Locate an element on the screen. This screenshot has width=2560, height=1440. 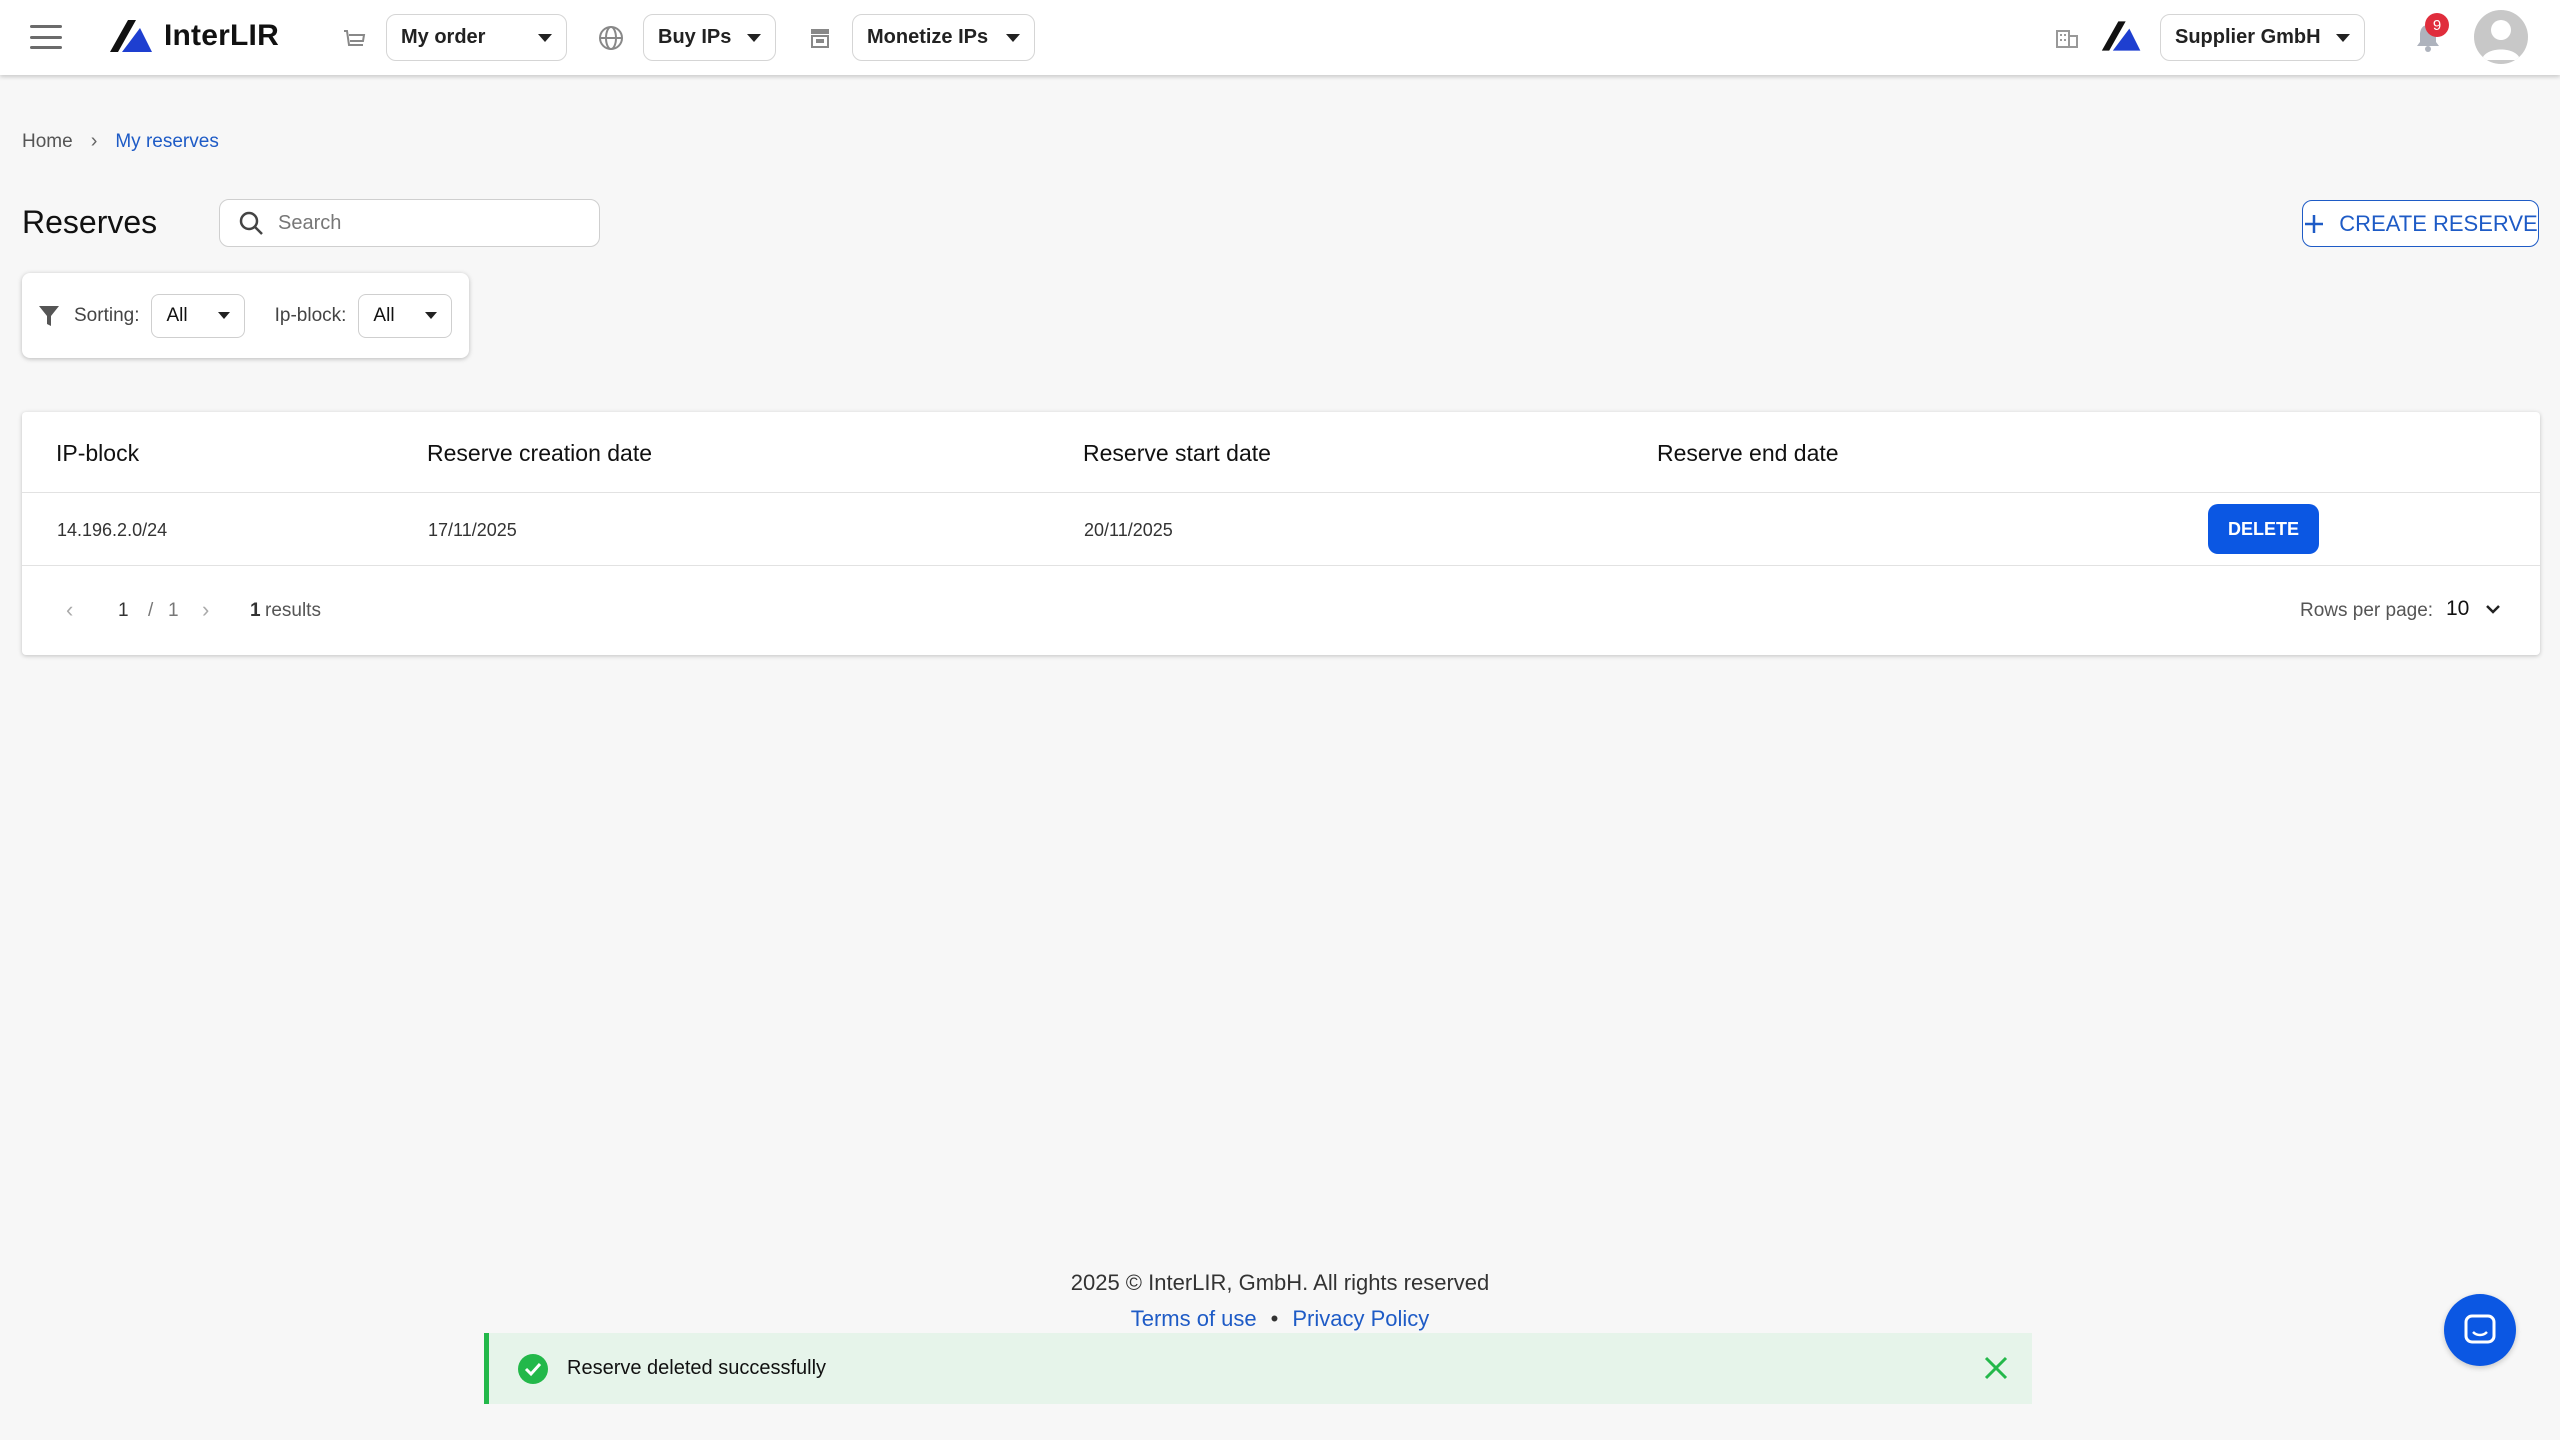
sorting-value: All is located at coordinates (177, 315).